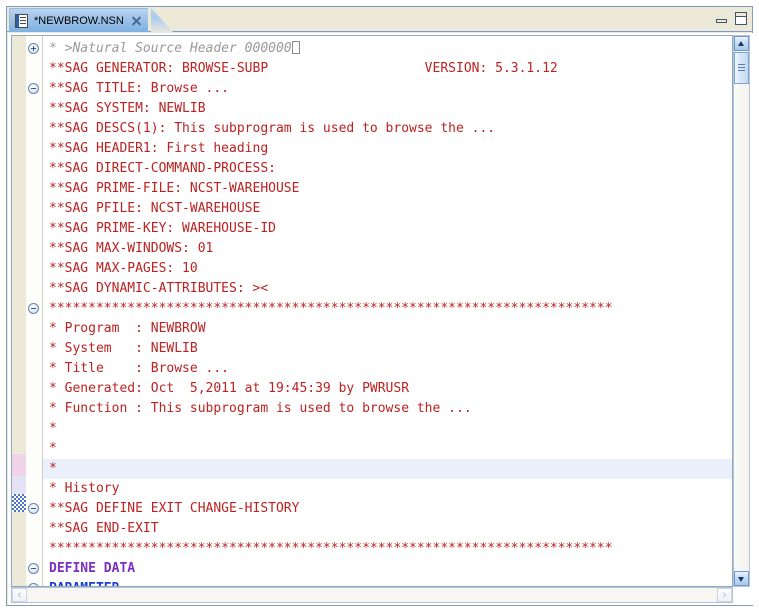 Image resolution: width=759 pixels, height=612 pixels. What do you see at coordinates (387, 269) in the screenshot?
I see `code-line: **SAG MAX-PAGES: 10` at bounding box center [387, 269].